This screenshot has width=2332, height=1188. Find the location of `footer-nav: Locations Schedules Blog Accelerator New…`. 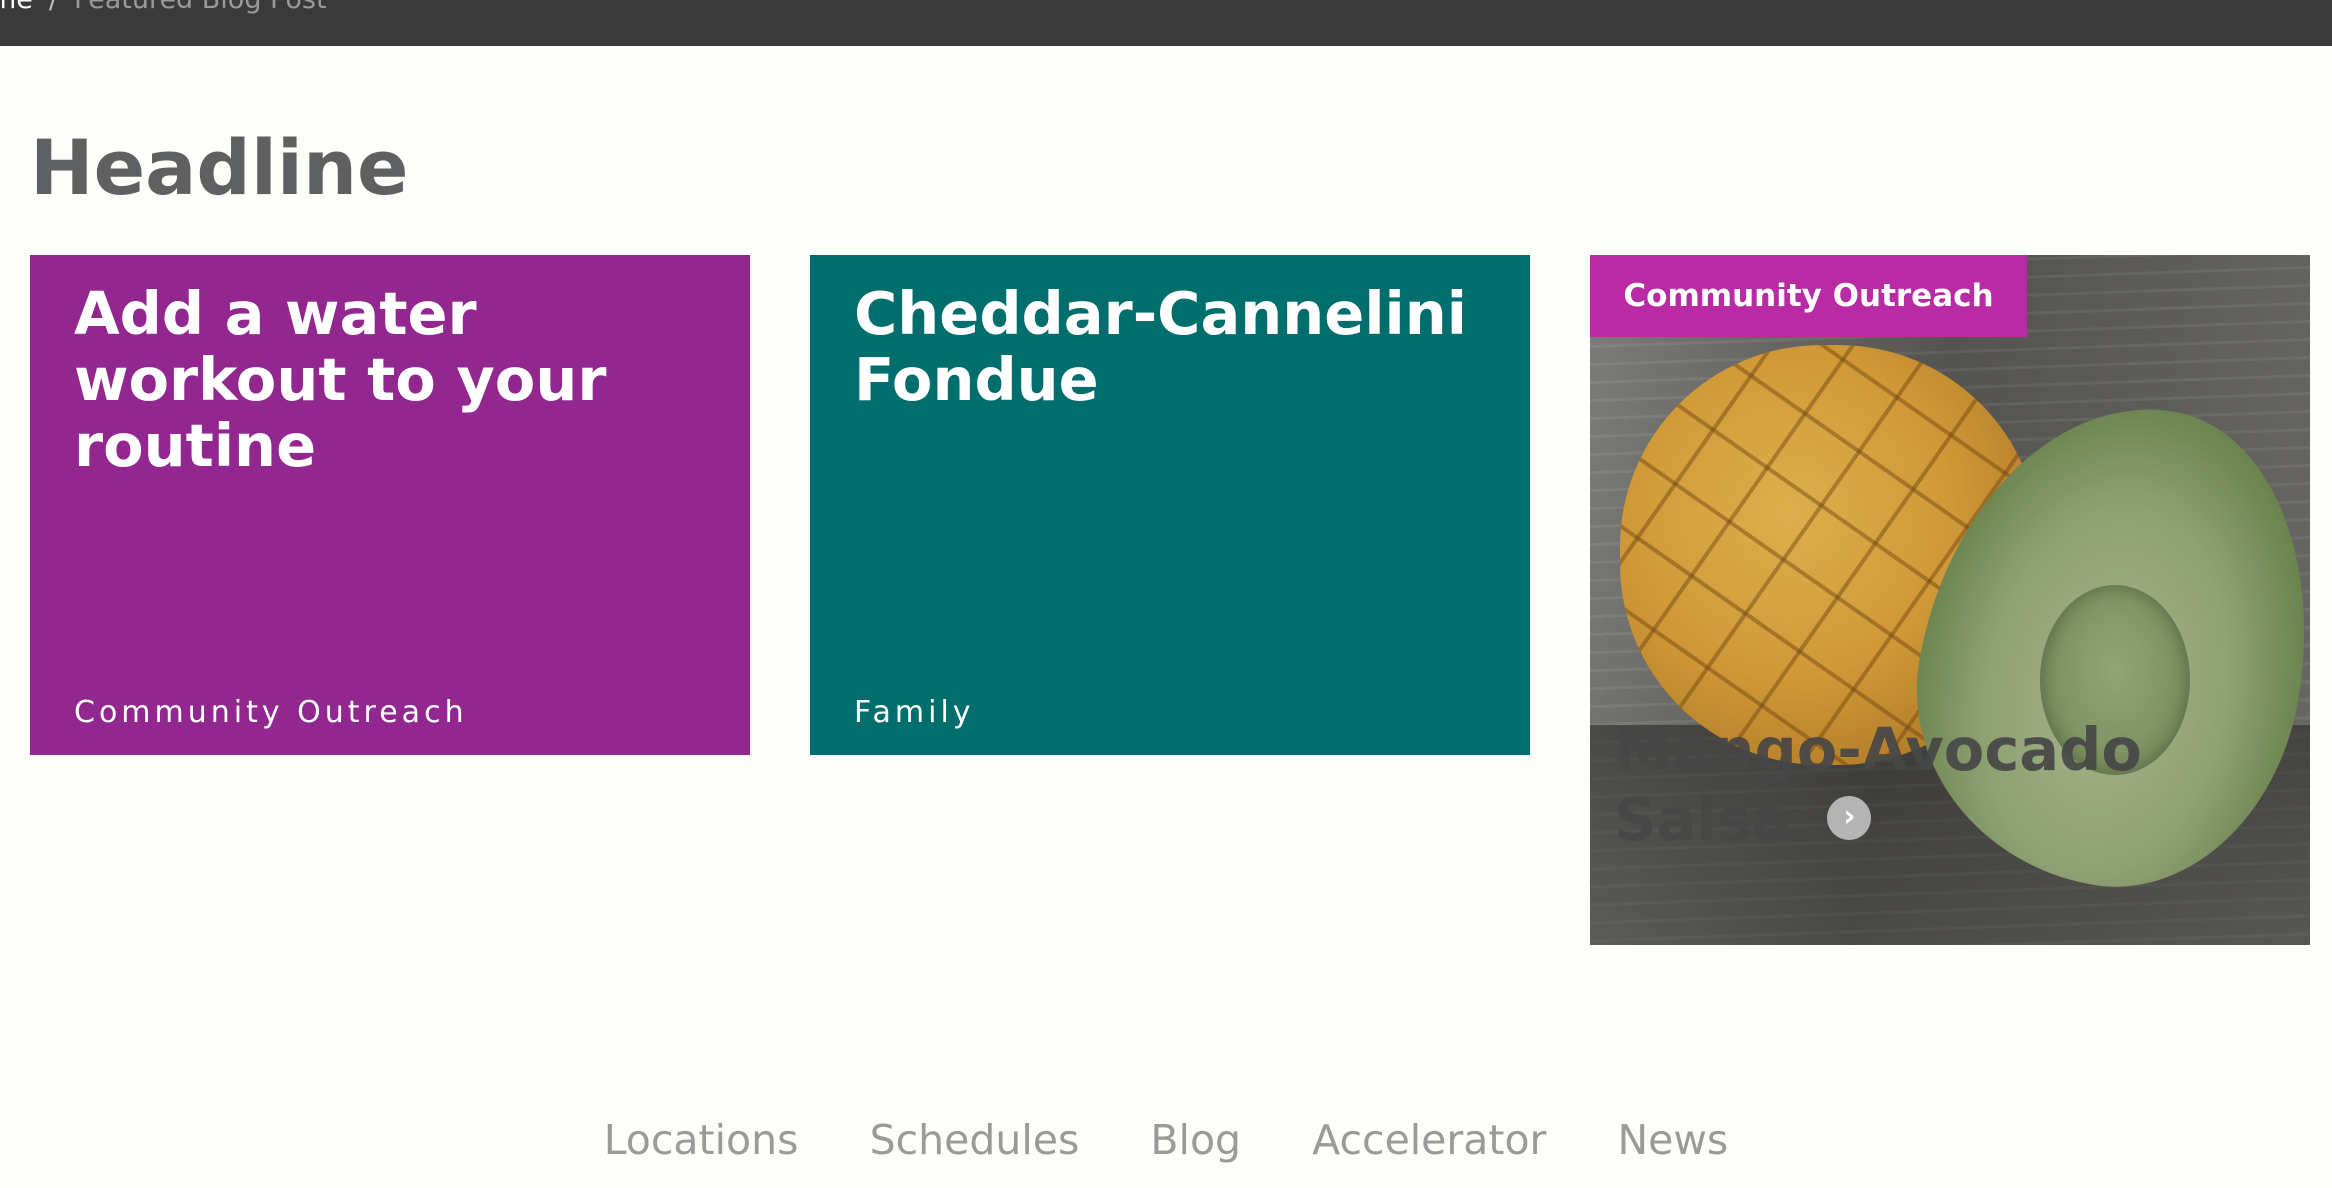

footer-nav: Locations Schedules Blog Accelerator New… is located at coordinates (1166, 1140).